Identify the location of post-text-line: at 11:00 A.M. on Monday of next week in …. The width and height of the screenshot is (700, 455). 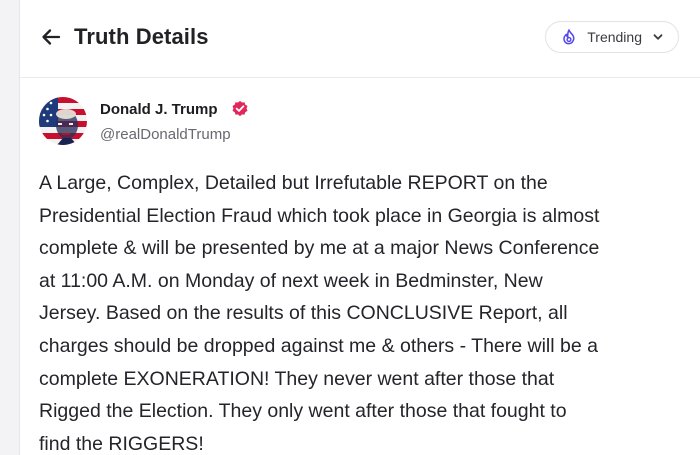
(291, 280).